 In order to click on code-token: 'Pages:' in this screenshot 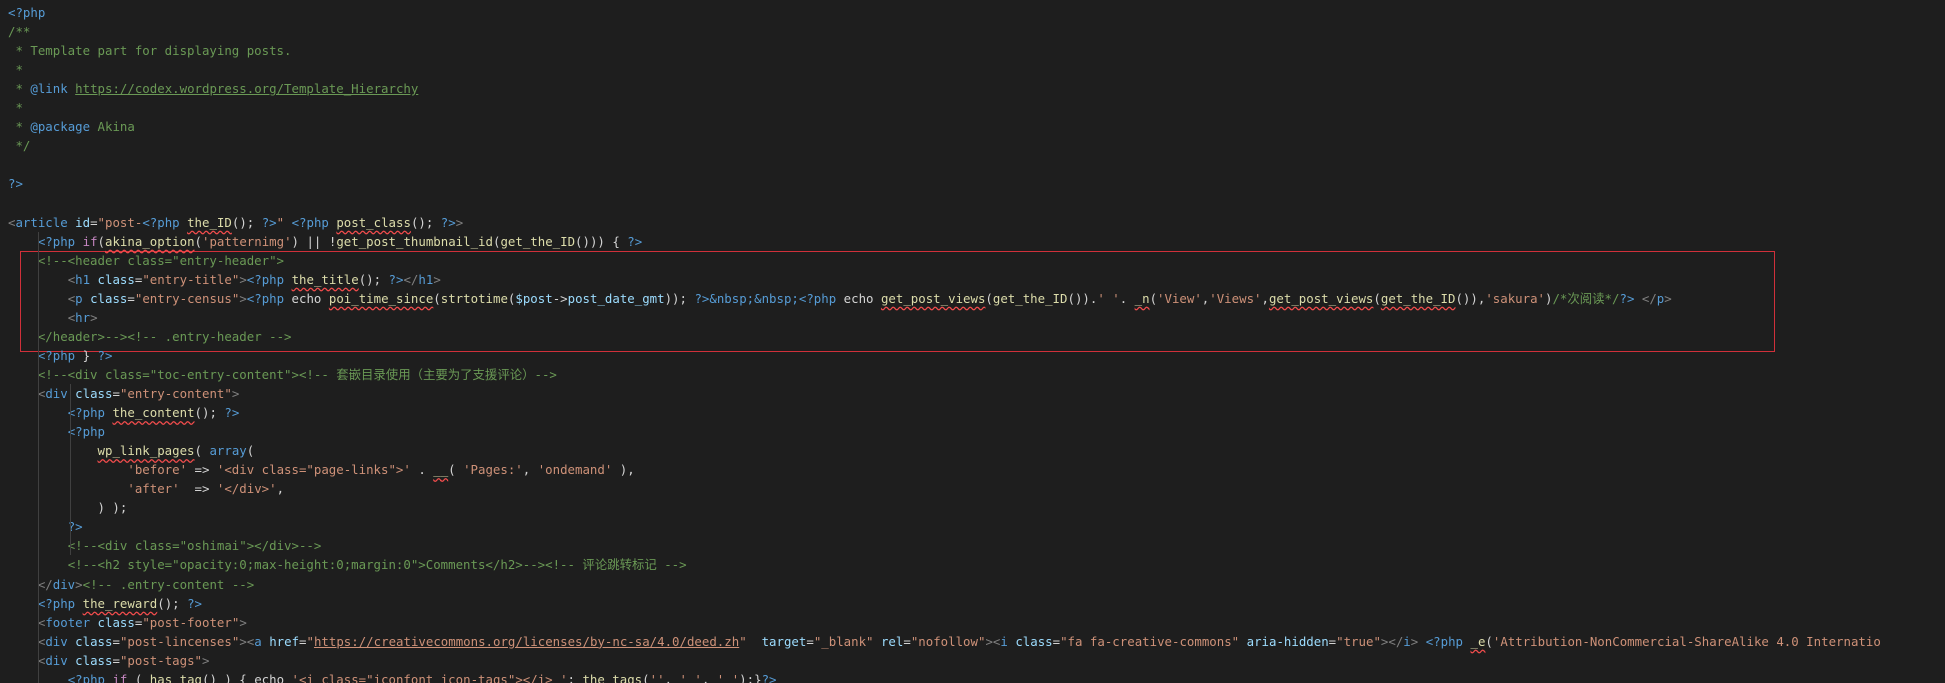, I will do `click(493, 470)`.